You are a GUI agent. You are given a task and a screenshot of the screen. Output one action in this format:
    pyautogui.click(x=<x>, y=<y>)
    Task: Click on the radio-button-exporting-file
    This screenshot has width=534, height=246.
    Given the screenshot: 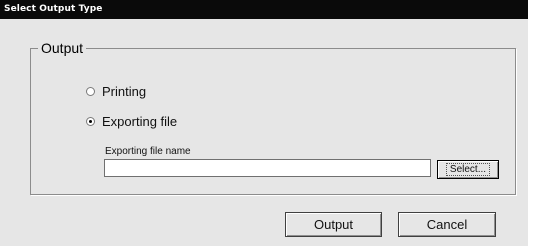 What is the action you would take?
    pyautogui.click(x=90, y=121)
    